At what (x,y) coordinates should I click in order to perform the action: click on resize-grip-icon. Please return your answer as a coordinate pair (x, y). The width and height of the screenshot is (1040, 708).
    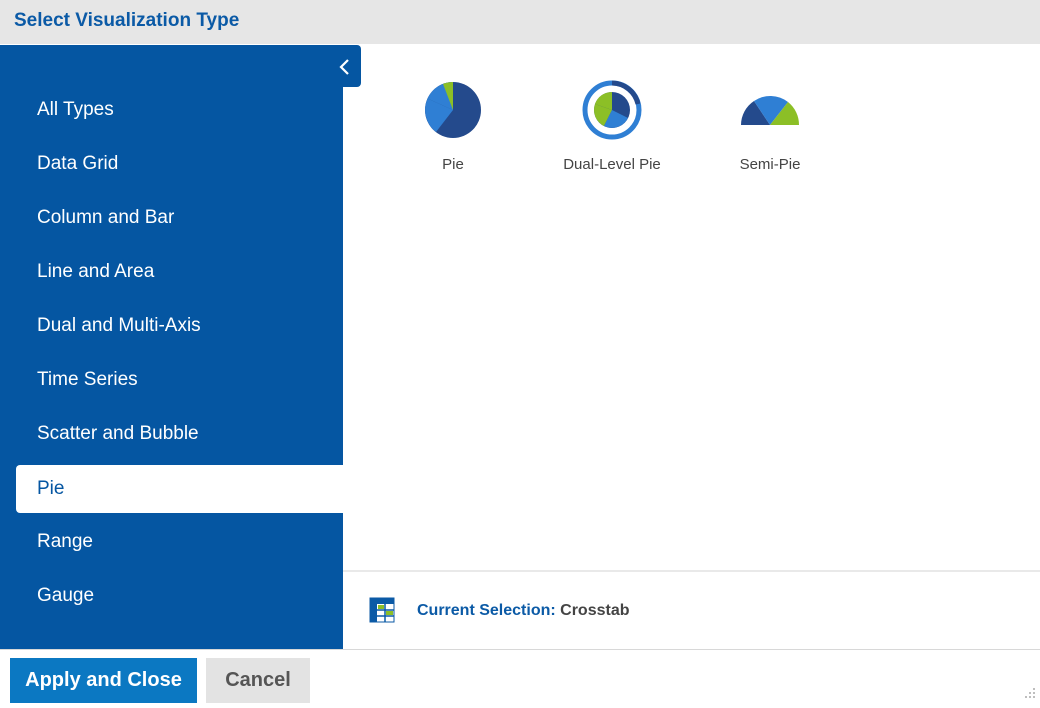
    Looking at the image, I should click on (1029, 694).